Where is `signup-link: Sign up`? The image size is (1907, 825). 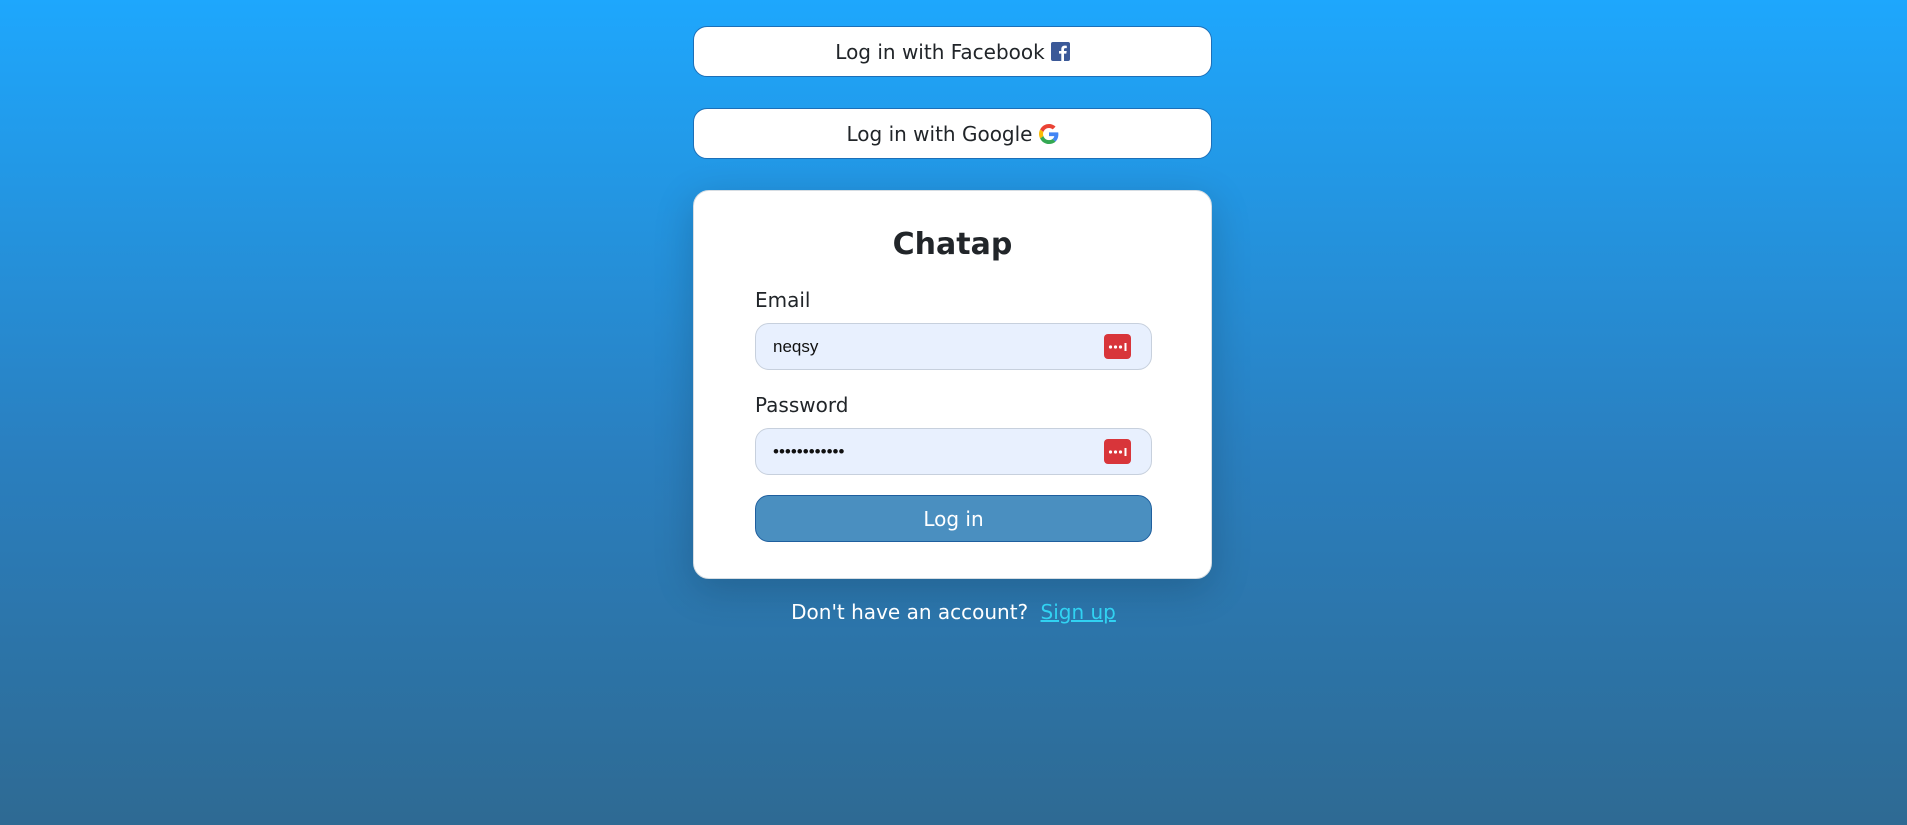
signup-link: Sign up is located at coordinates (1078, 612).